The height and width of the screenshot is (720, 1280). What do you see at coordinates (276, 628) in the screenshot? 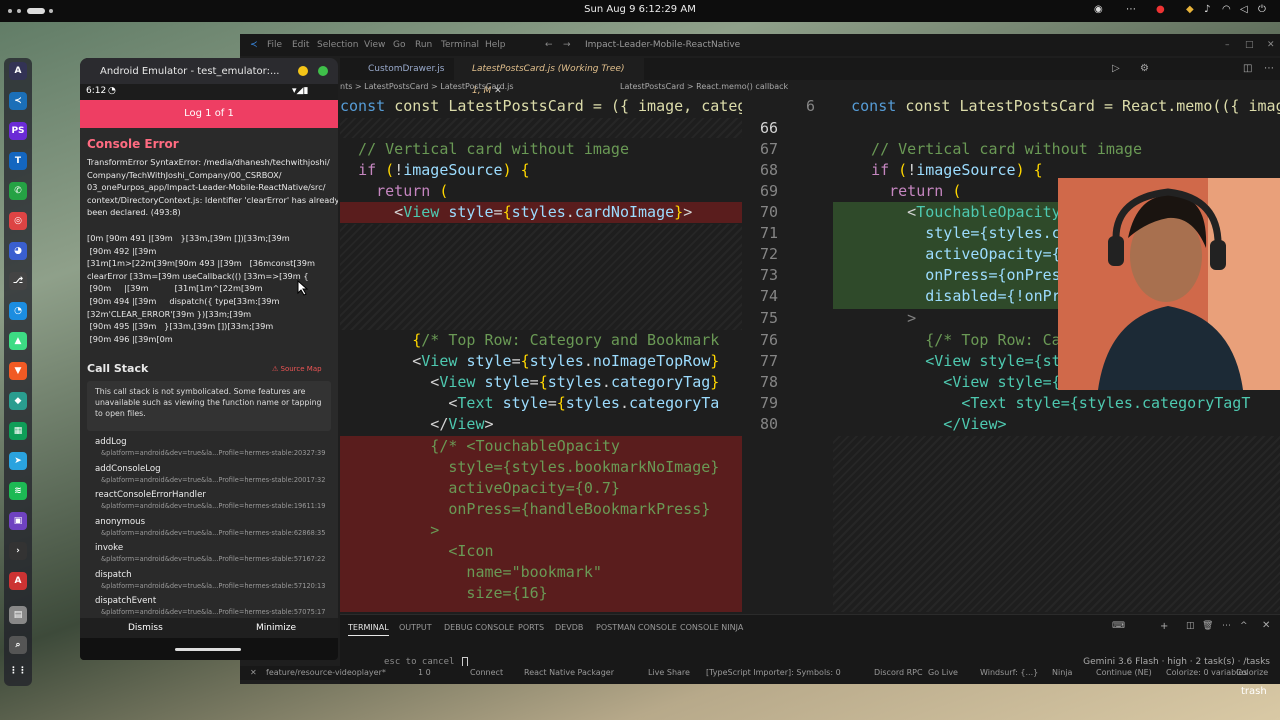
I see `minimize-button: Minimize` at bounding box center [276, 628].